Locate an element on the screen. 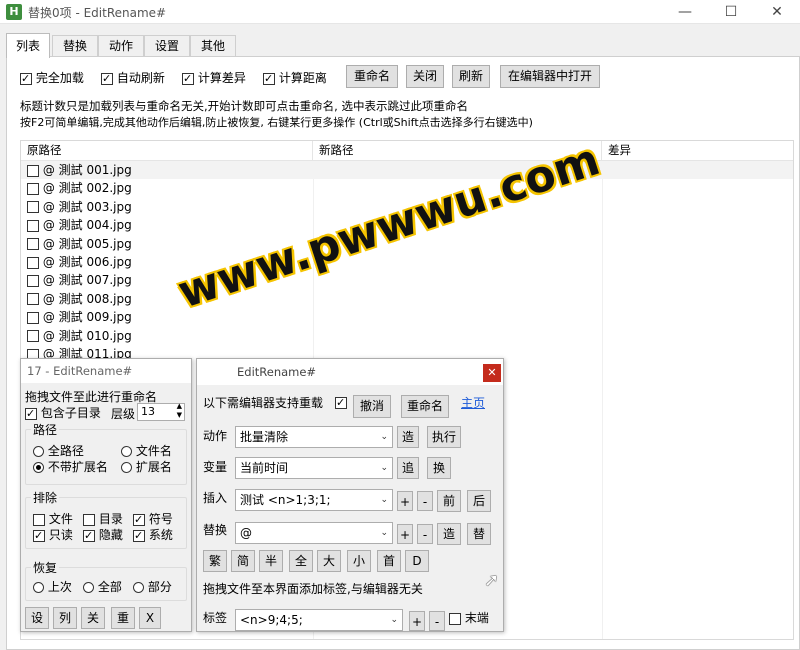  fullwidth-button: 全 is located at coordinates (301, 561).